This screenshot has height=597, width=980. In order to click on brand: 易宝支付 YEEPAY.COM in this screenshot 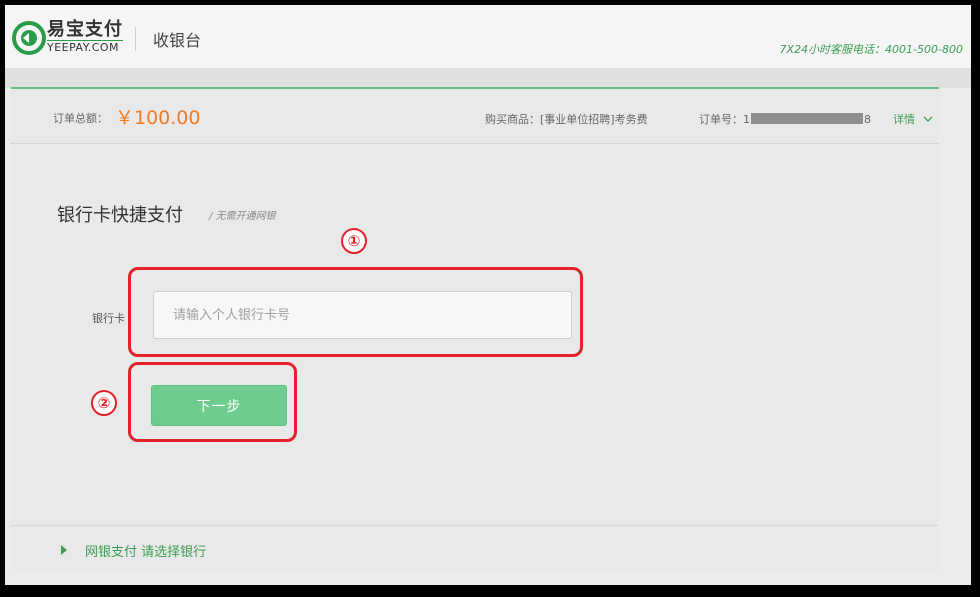, I will do `click(85, 37)`.